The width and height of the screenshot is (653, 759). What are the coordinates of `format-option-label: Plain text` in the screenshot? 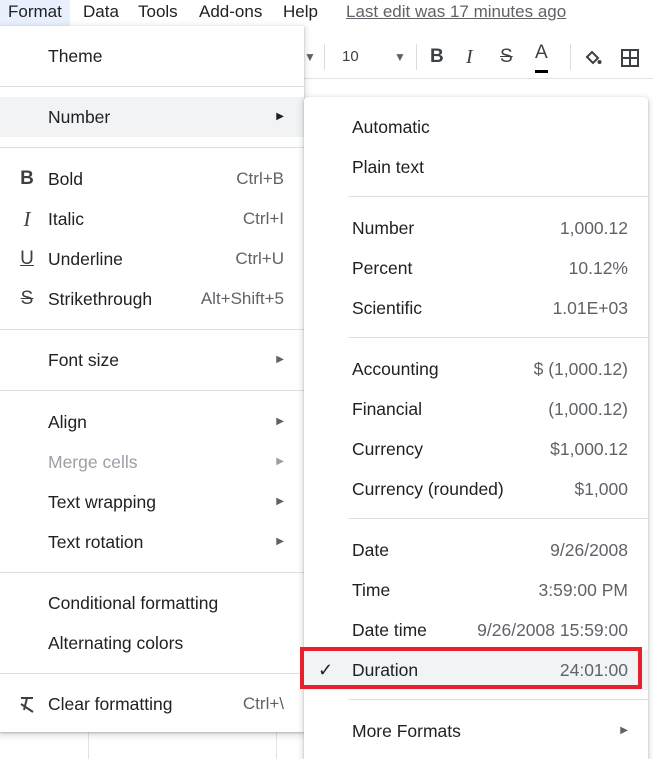 It's located at (388, 167).